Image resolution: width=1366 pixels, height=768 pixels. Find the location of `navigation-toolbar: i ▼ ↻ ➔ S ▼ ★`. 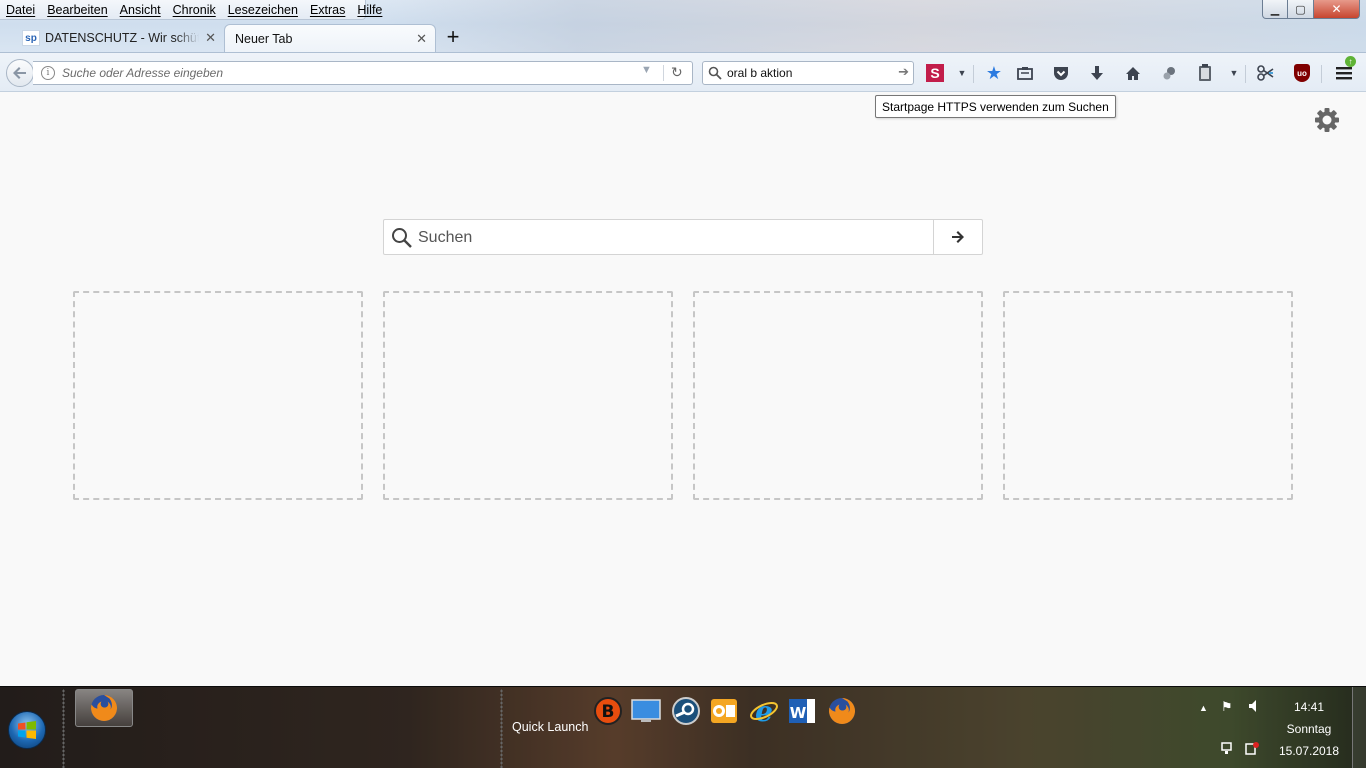

navigation-toolbar: i ▼ ↻ ➔ S ▼ ★ is located at coordinates (683, 72).